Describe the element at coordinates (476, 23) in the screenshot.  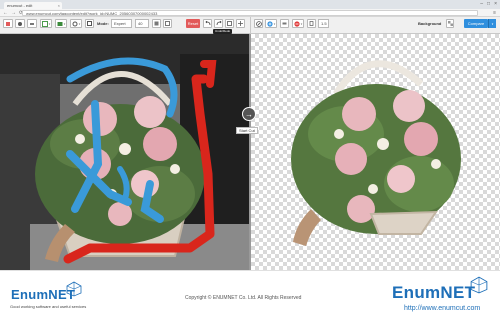
I see `compare-button: Compare` at that location.